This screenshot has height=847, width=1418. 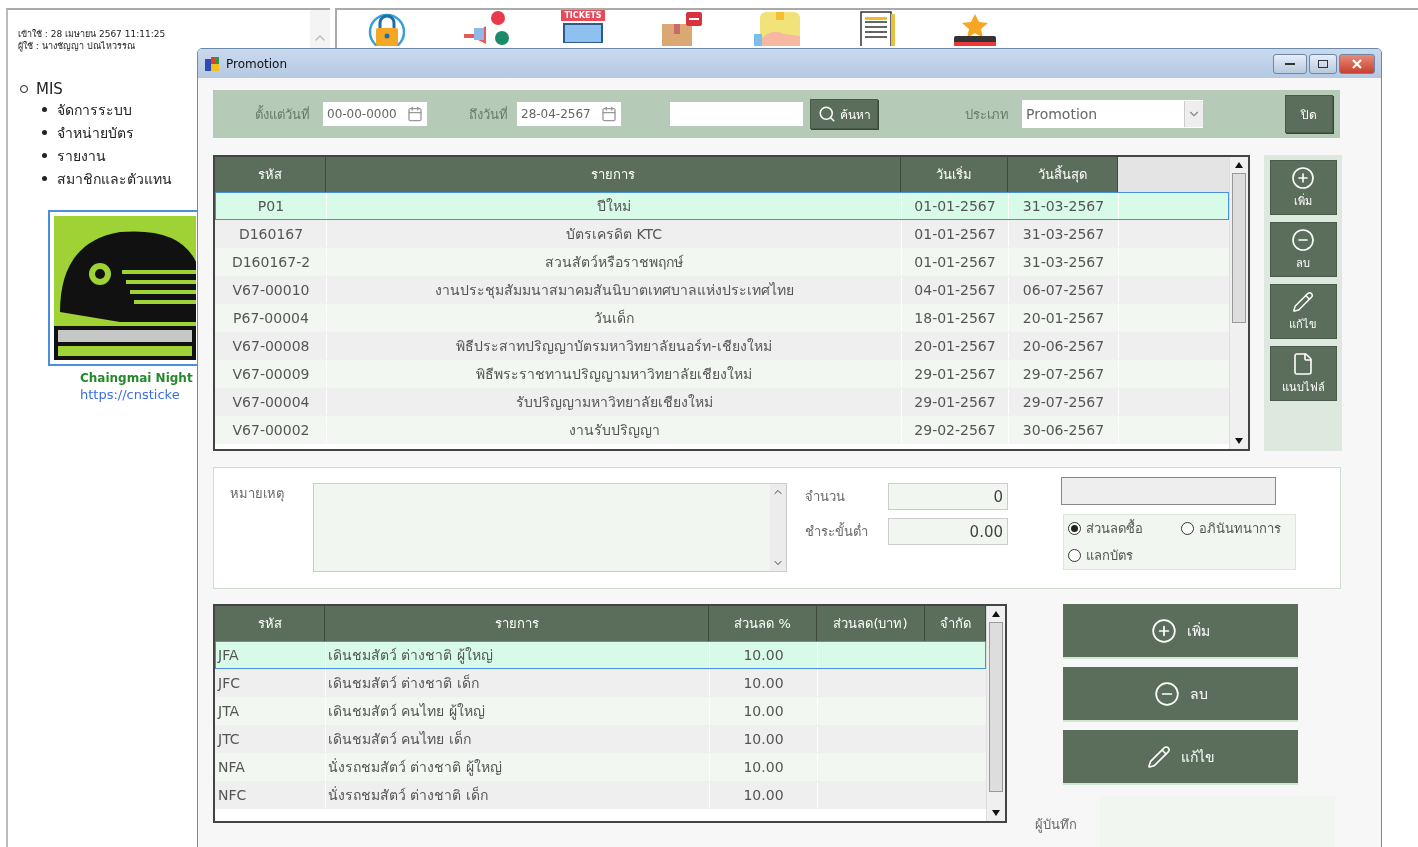 What do you see at coordinates (569, 114) in the screenshot?
I see `to-date-field: 28-04-2567` at bounding box center [569, 114].